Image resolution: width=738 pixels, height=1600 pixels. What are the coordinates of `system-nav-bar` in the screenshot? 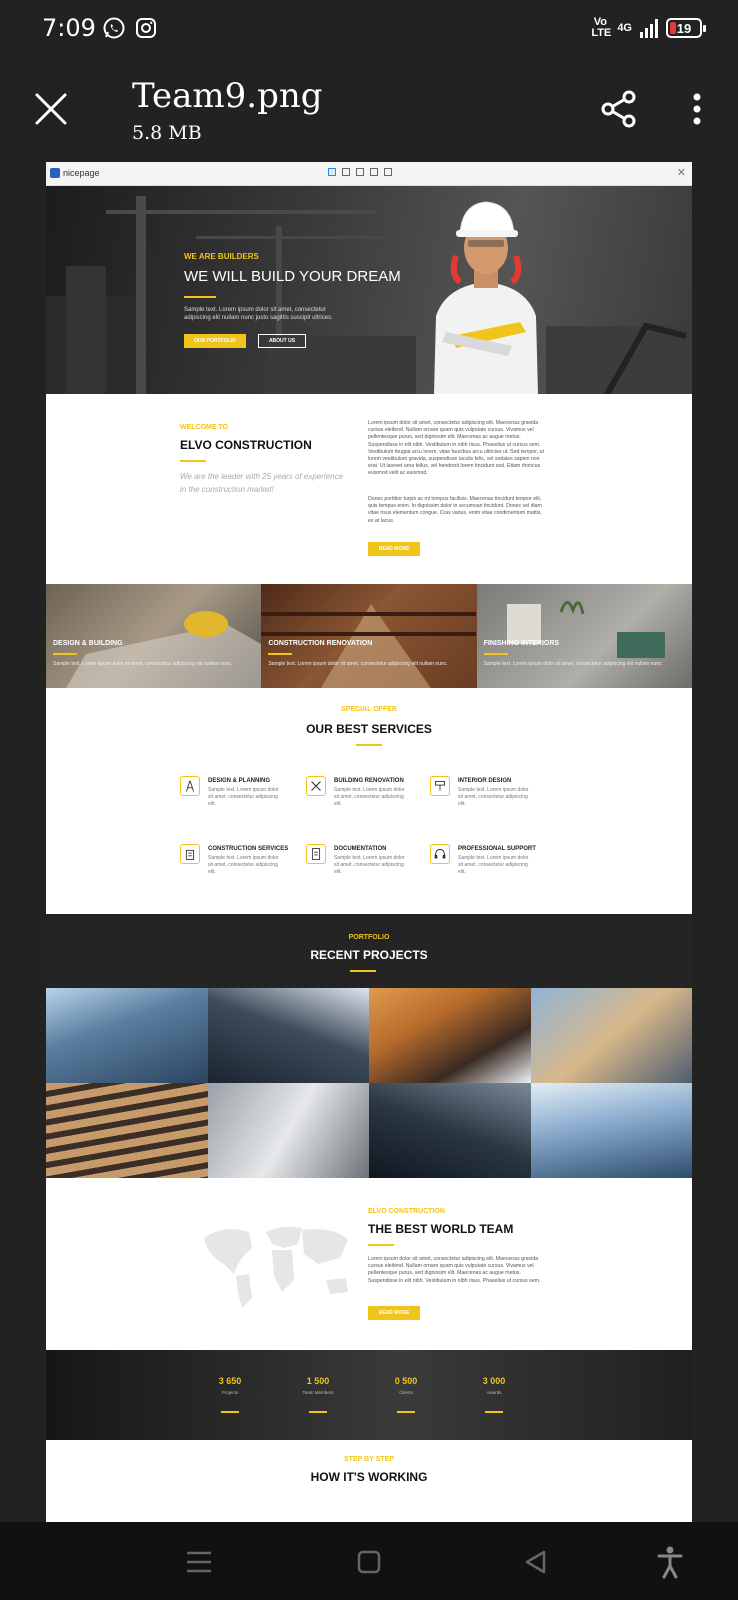 It's located at (369, 1561).